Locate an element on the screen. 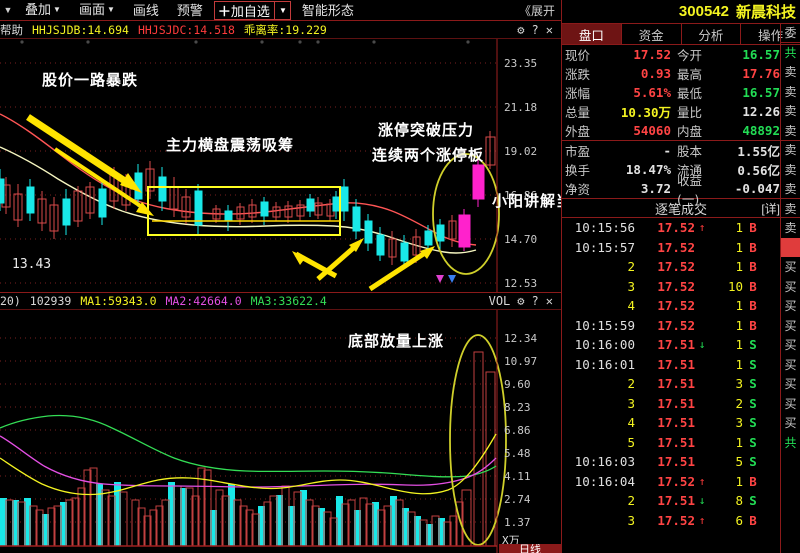 This screenshot has height=553, width=800. quote-row: 涨跌 0.93 最高 17.76 is located at coordinates (681, 73).